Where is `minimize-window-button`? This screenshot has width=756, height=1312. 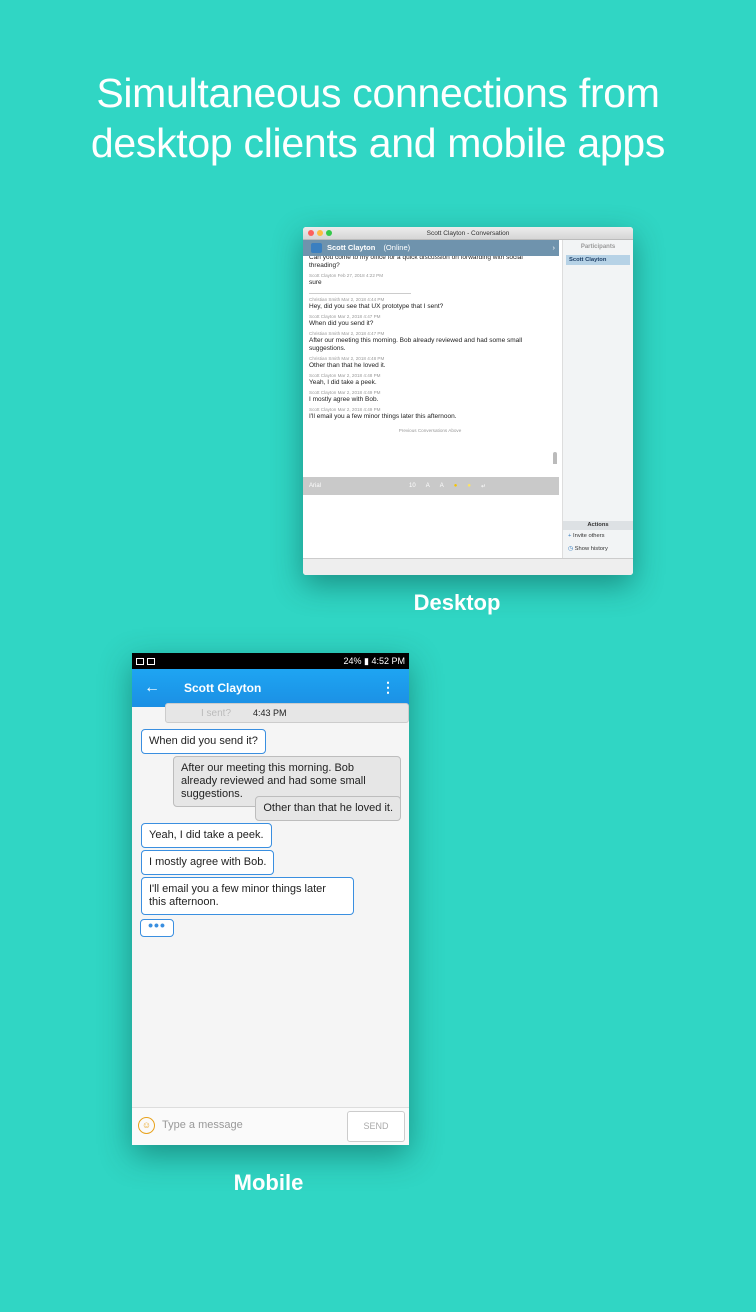 minimize-window-button is located at coordinates (320, 233).